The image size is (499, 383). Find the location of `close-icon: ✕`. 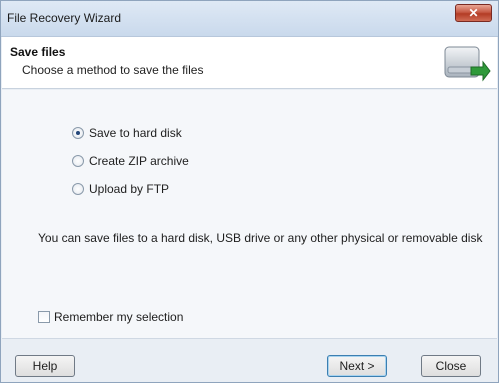

close-icon: ✕ is located at coordinates (473, 13).